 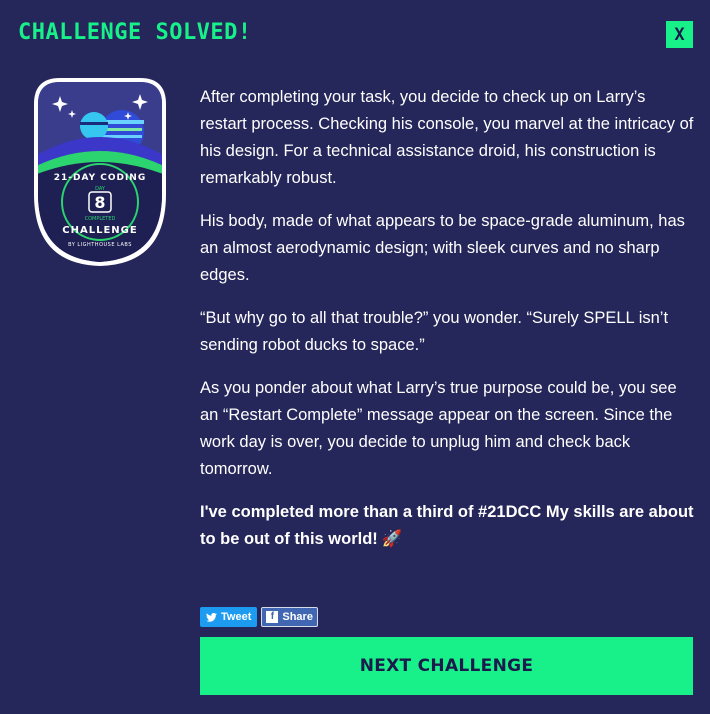 What do you see at coordinates (100, 219) in the screenshot?
I see `badge-completed-label: COMPLETED` at bounding box center [100, 219].